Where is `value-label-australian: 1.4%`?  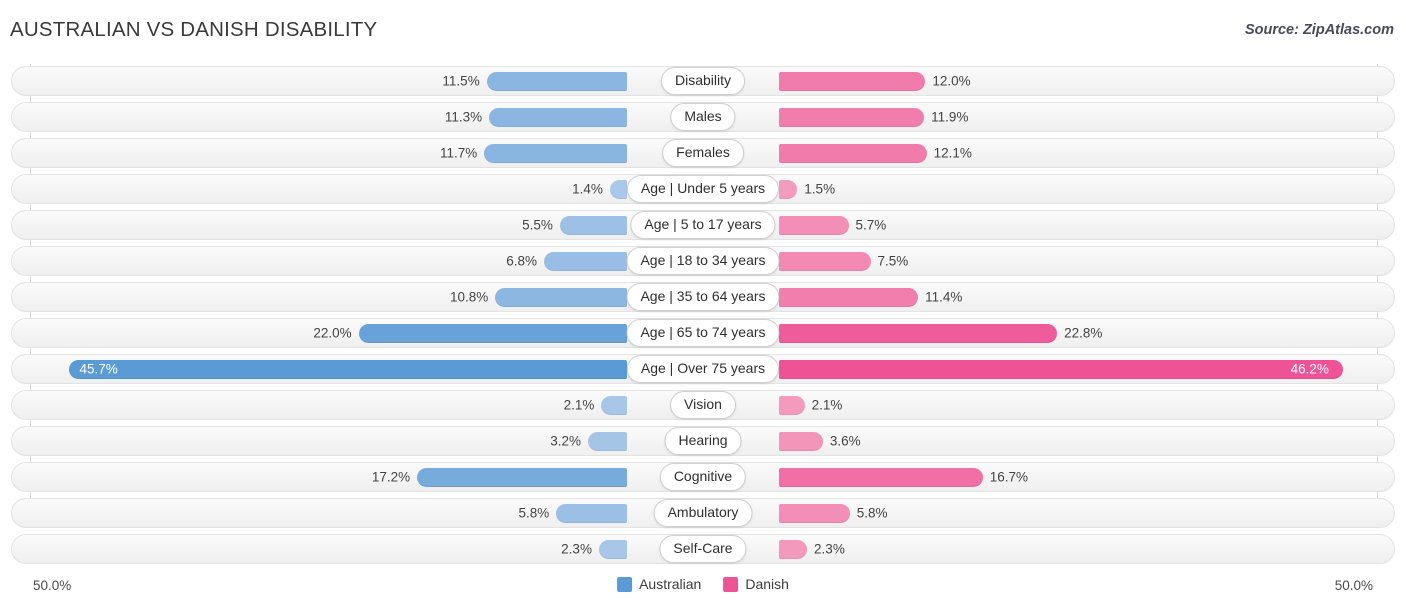
value-label-australian: 1.4% is located at coordinates (587, 189).